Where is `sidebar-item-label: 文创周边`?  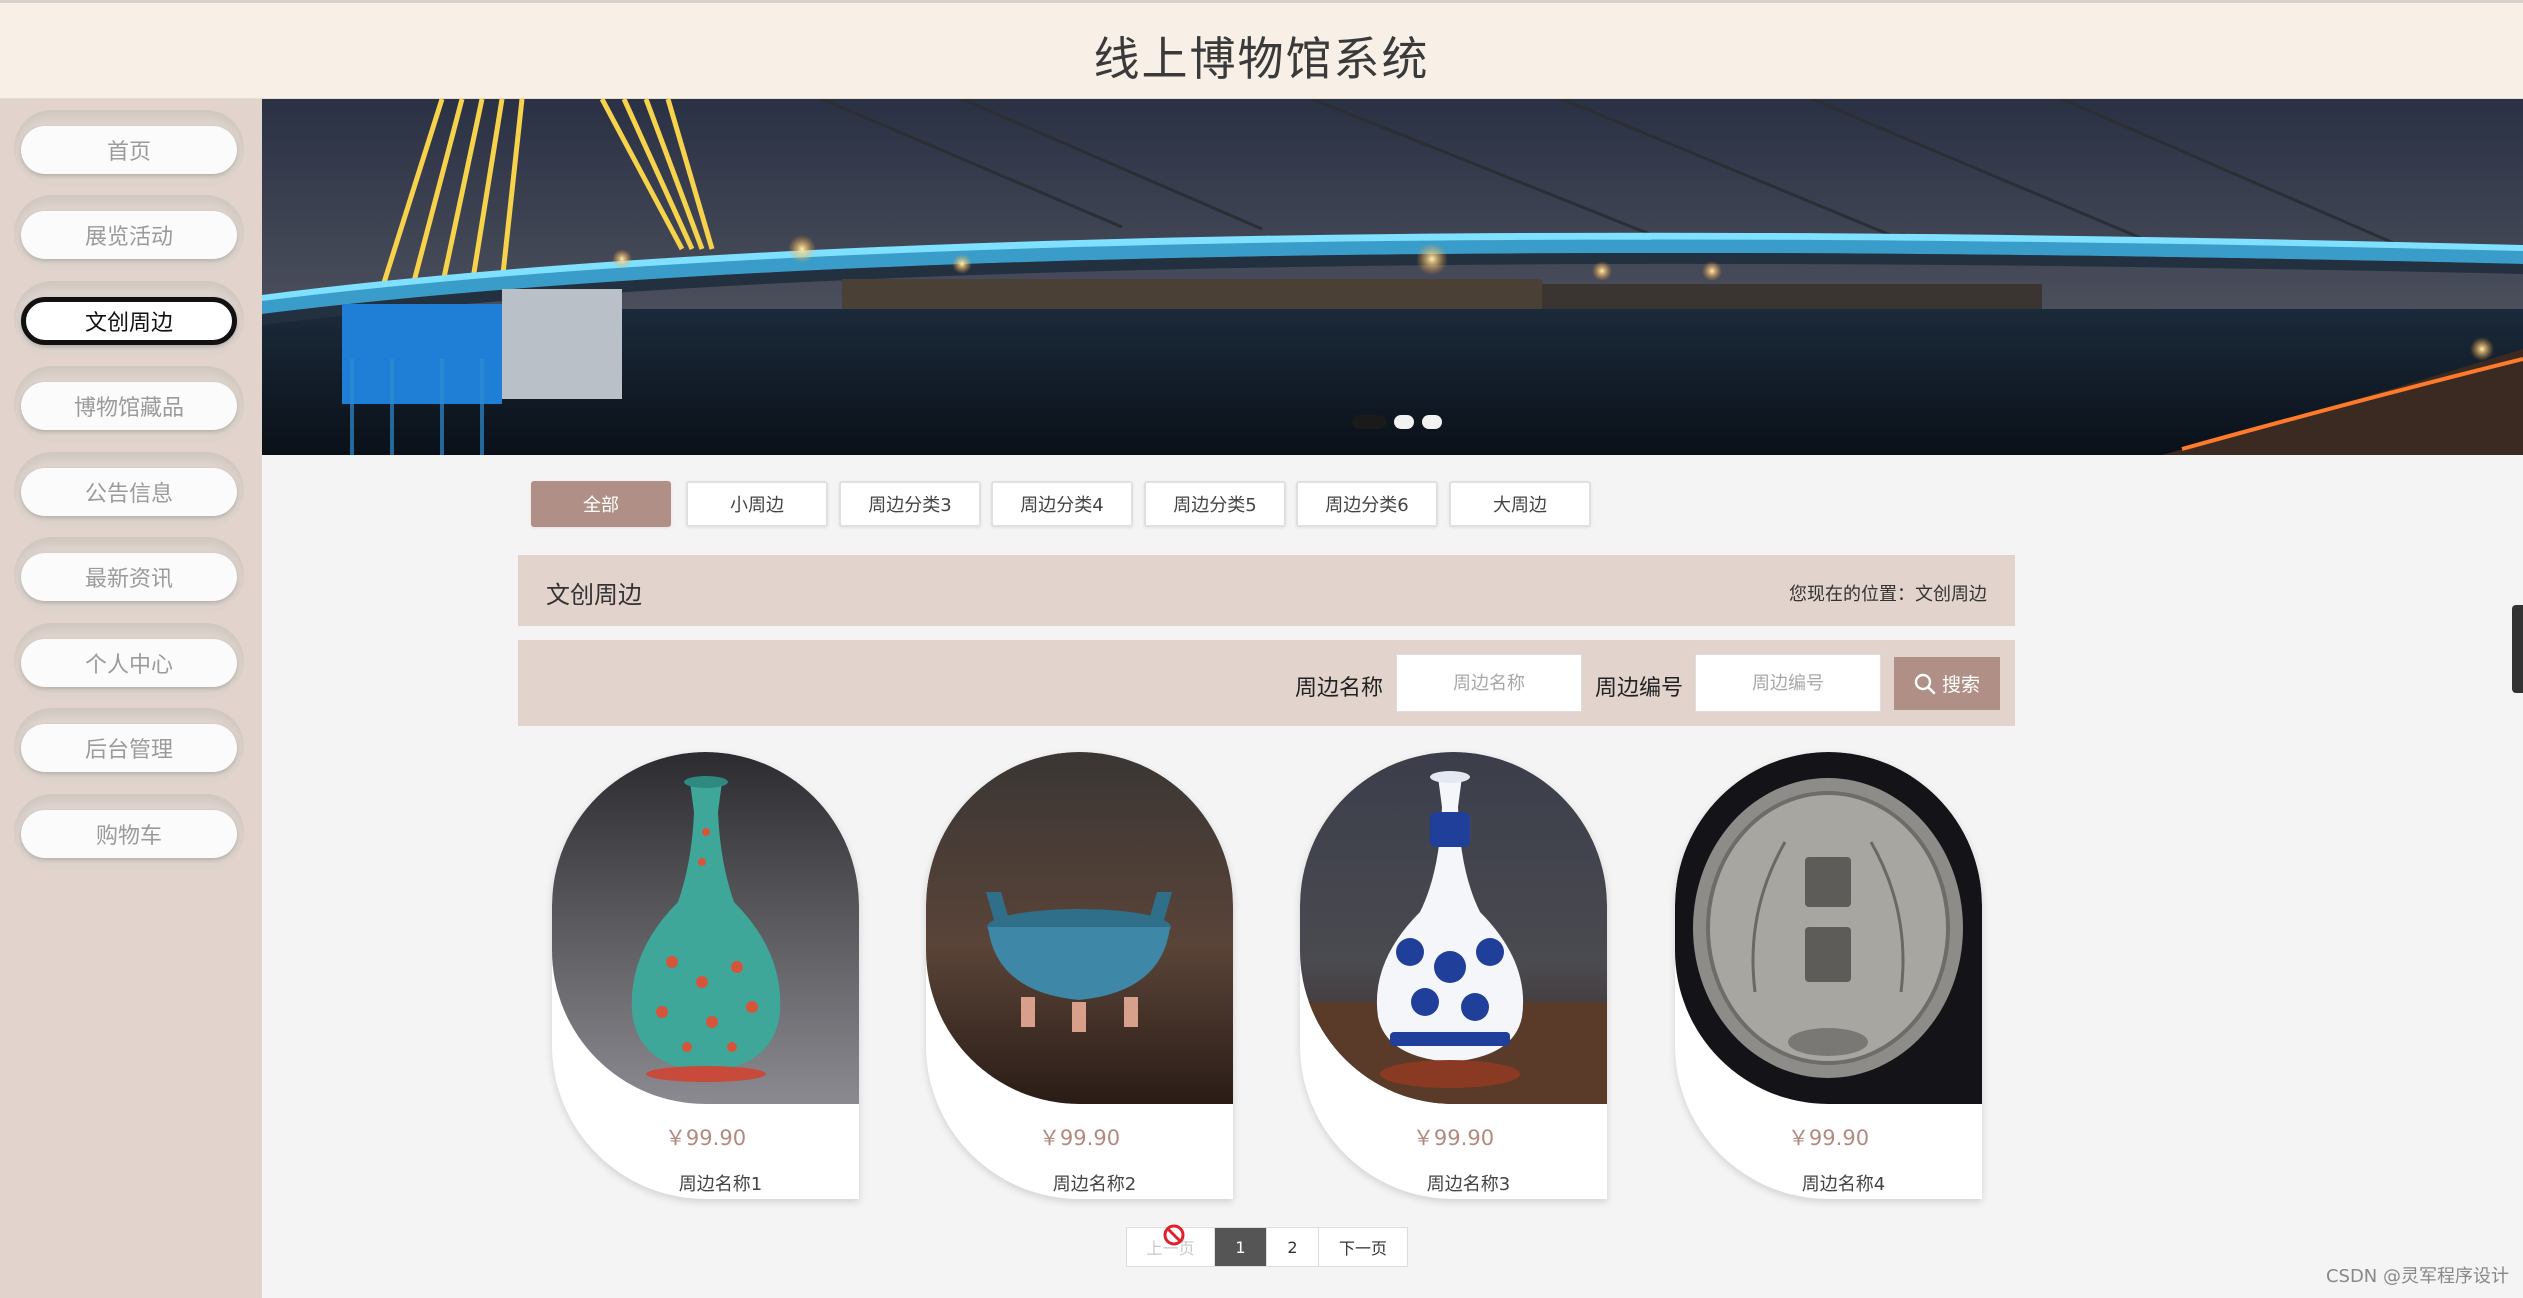
sidebar-item-label: 文创周边 is located at coordinates (129, 321).